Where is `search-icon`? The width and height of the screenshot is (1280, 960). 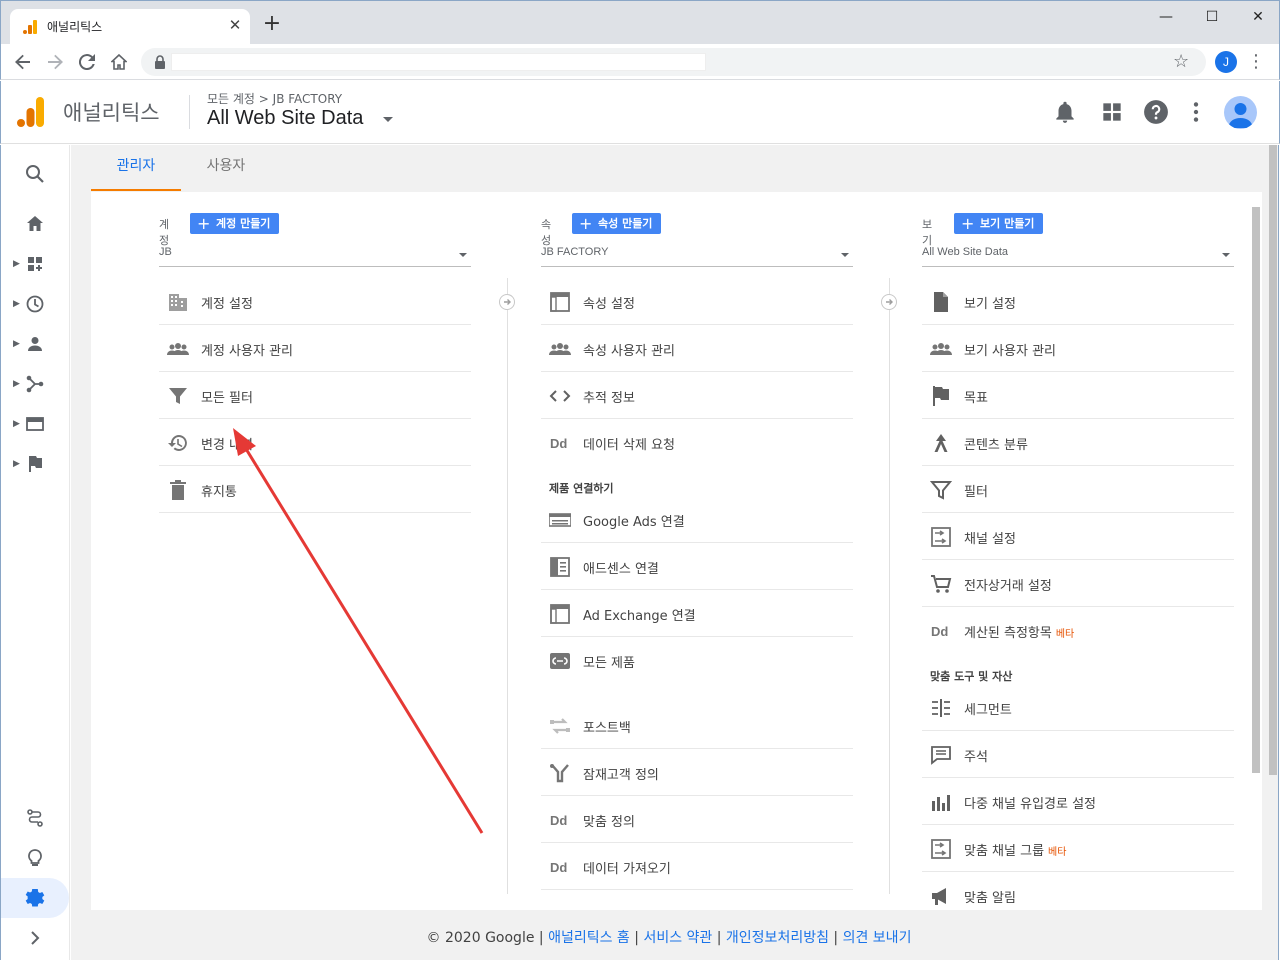 search-icon is located at coordinates (35, 174).